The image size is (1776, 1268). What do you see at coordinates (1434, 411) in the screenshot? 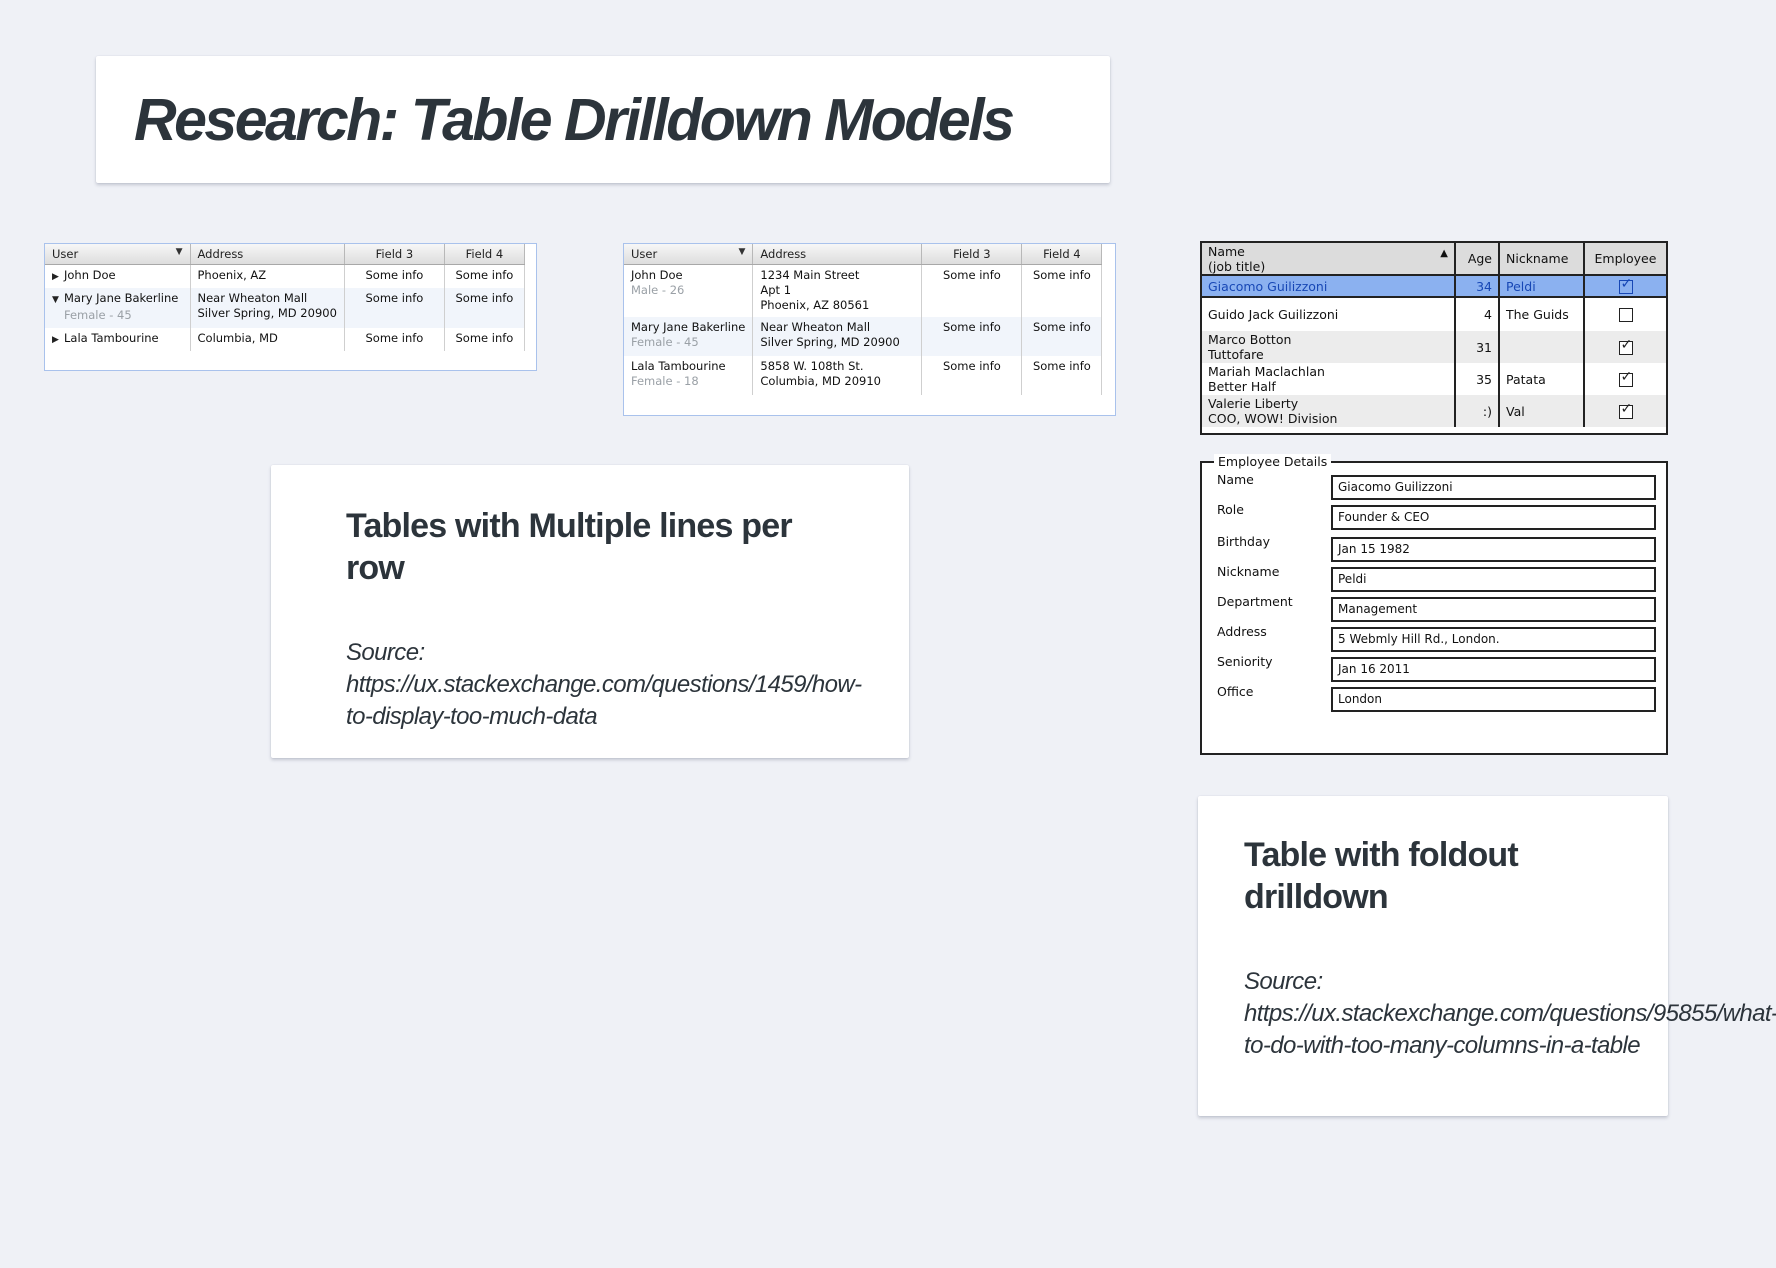
I see `table-row: Valerie Liberty COO, WOW! Division :) Val` at bounding box center [1434, 411].